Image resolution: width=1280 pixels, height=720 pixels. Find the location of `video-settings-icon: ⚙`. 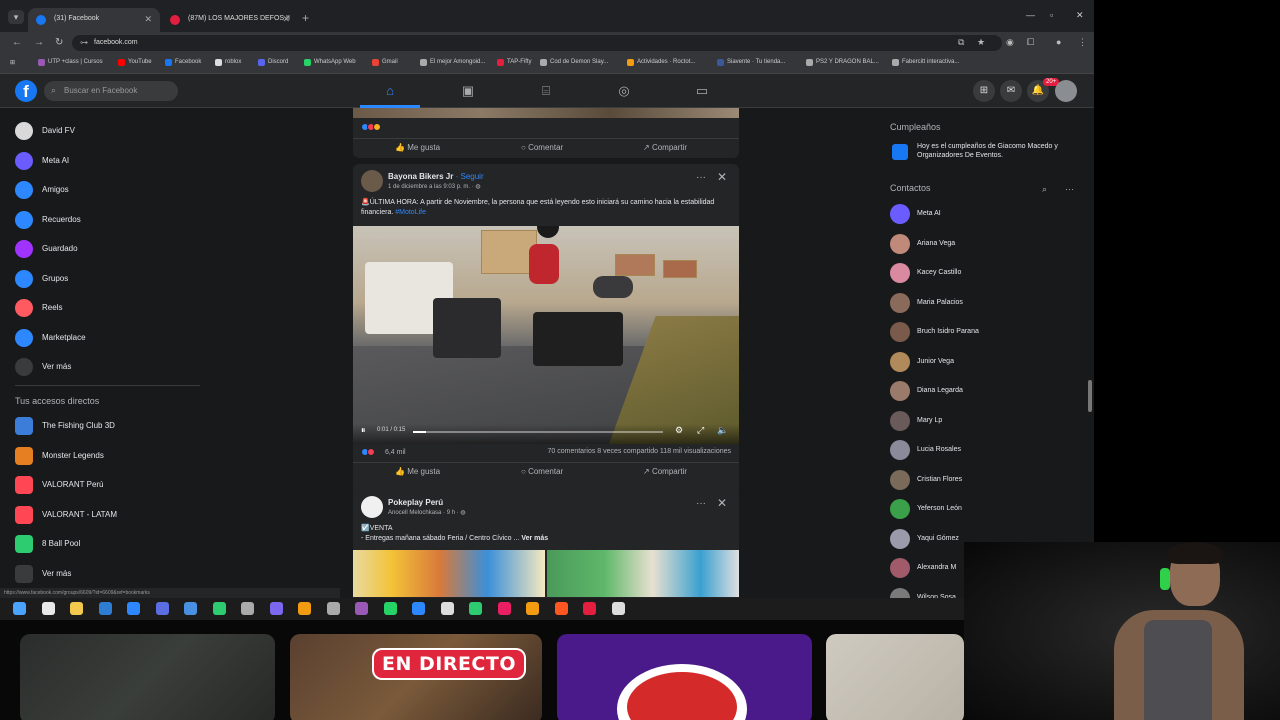

video-settings-icon: ⚙ is located at coordinates (679, 430).